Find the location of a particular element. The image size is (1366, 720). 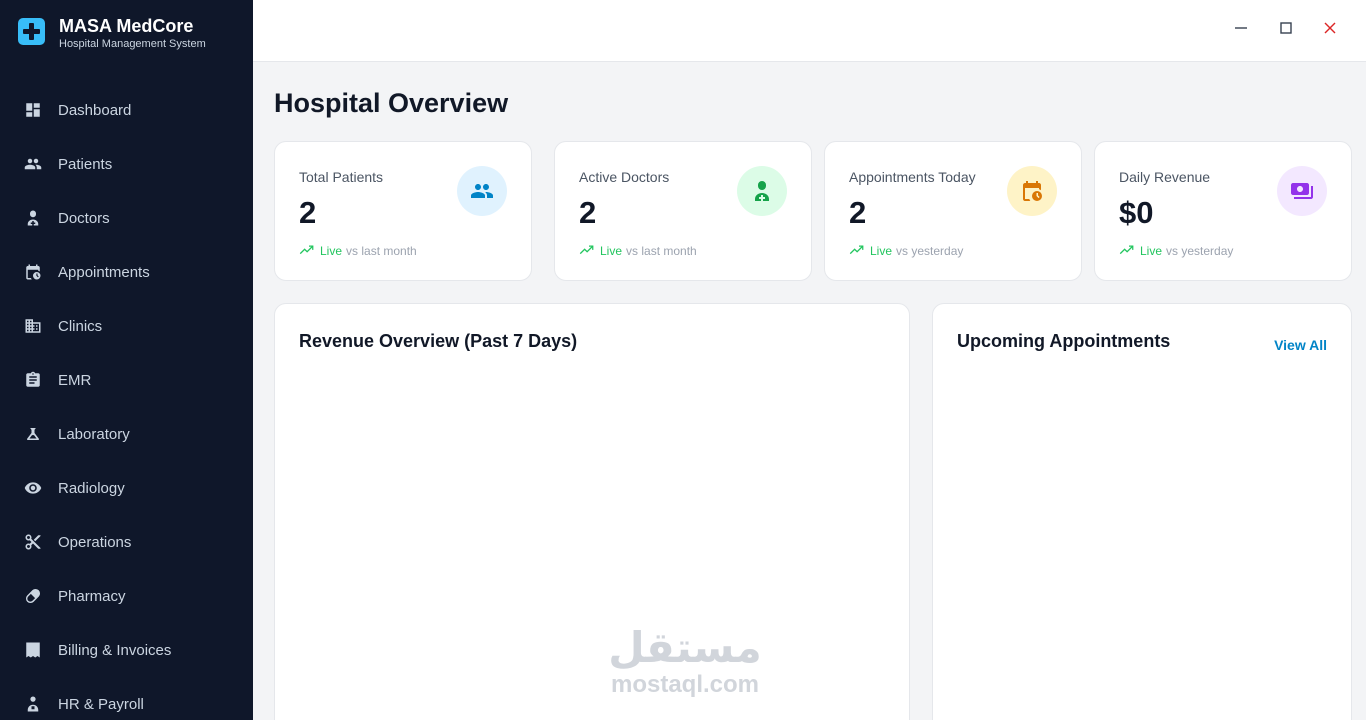

sidebar-item-label: Clinics is located at coordinates (80, 326).